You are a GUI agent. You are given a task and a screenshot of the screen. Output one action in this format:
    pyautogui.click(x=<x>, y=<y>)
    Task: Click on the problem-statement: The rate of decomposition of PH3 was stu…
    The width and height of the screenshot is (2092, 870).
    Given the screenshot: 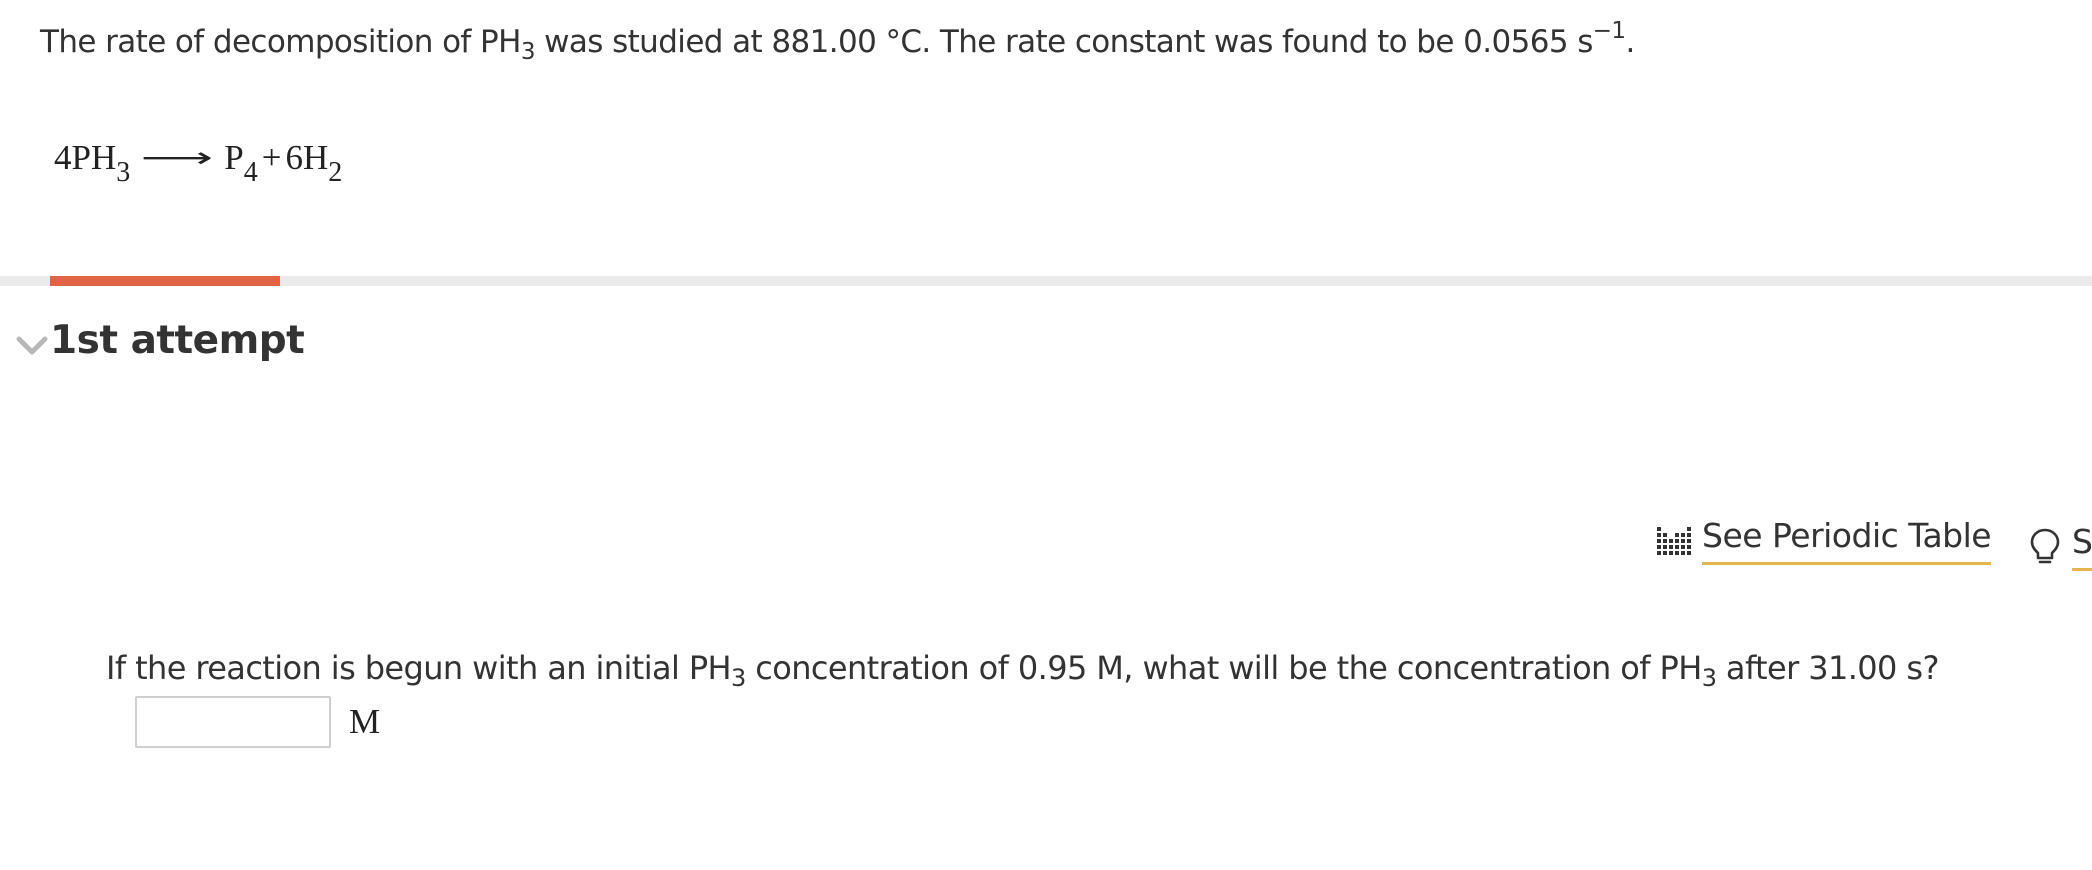 What is the action you would take?
    pyautogui.click(x=837, y=42)
    